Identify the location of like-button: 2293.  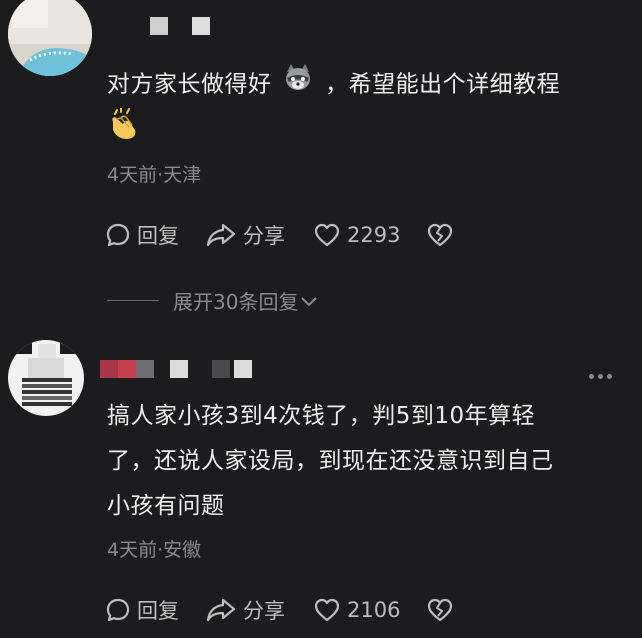
(356, 235).